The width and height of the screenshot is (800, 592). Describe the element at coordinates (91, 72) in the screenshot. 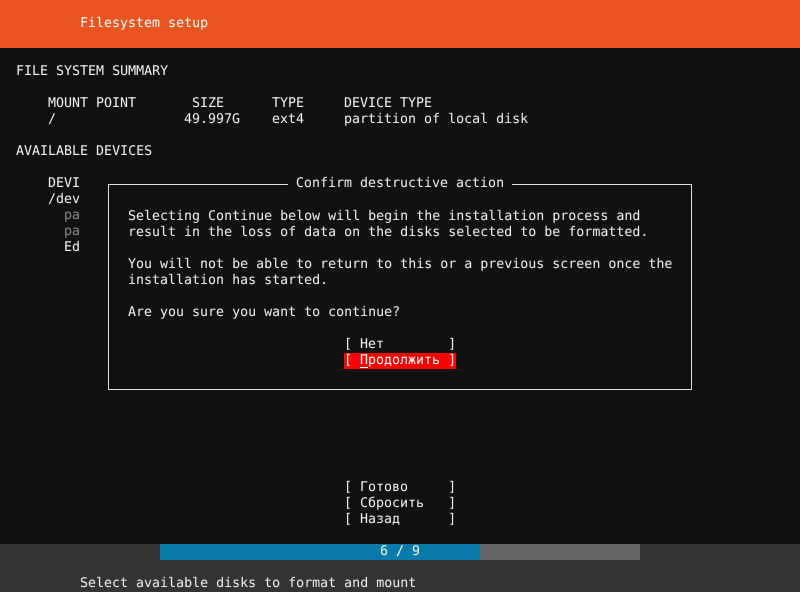

I see `section-heading: FILE SYSTEM SUMMARY` at that location.